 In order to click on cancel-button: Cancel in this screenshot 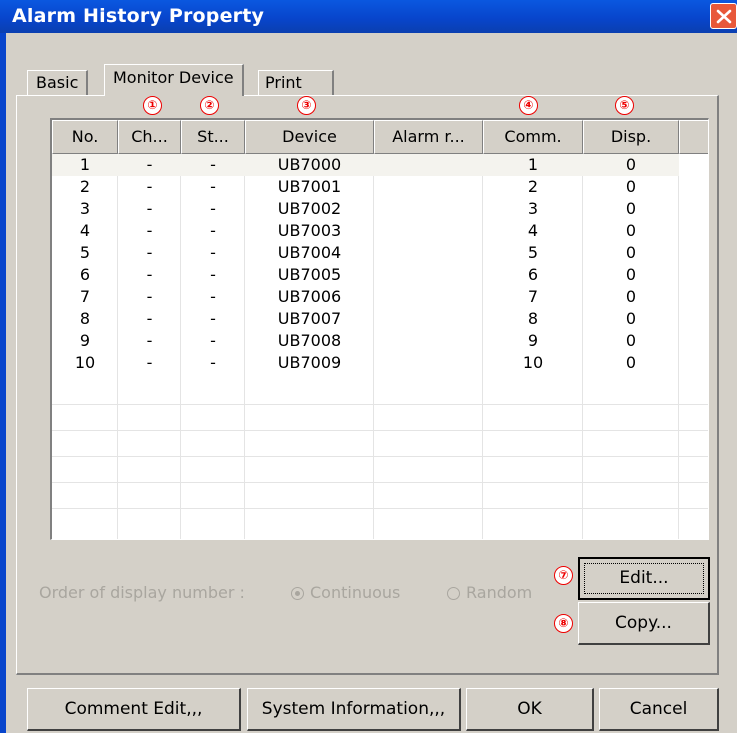, I will do `click(659, 709)`.